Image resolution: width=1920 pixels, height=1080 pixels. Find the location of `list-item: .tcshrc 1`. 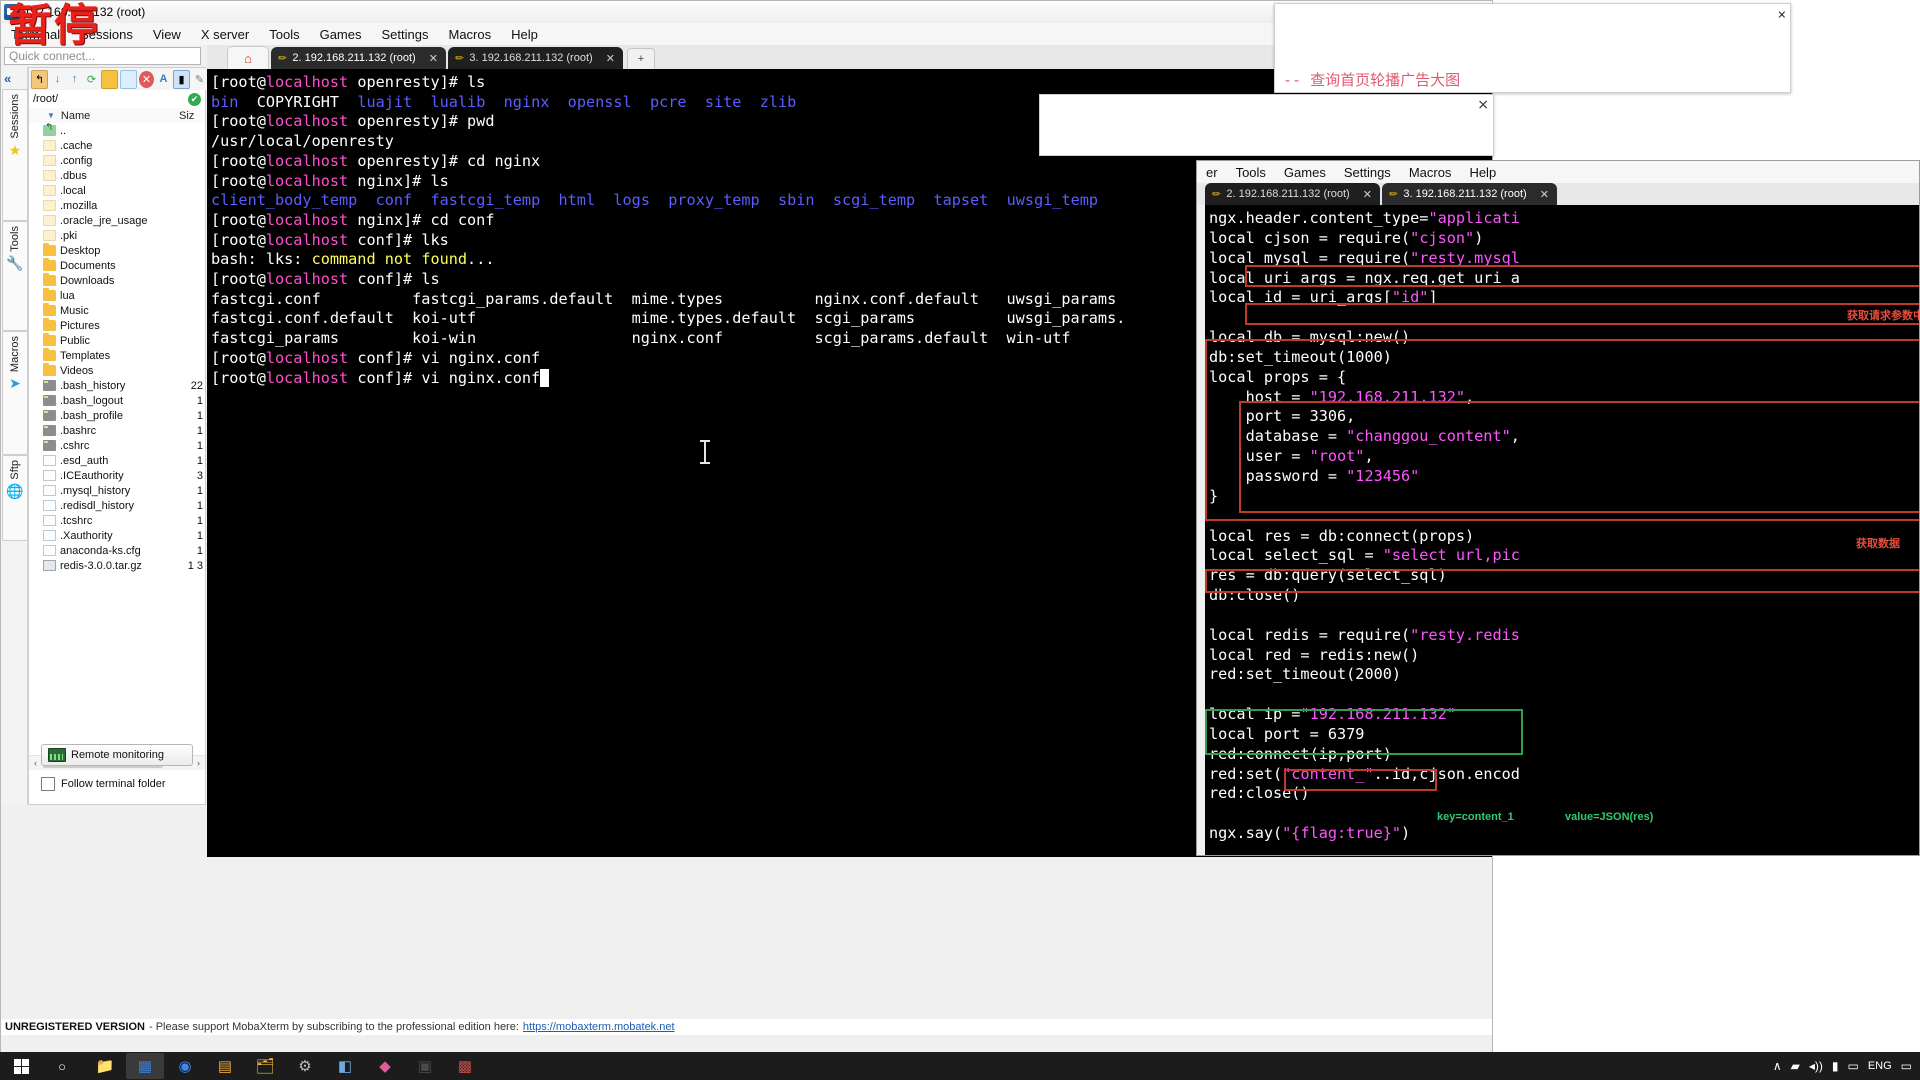

list-item: .tcshrc 1 is located at coordinates (117, 520).